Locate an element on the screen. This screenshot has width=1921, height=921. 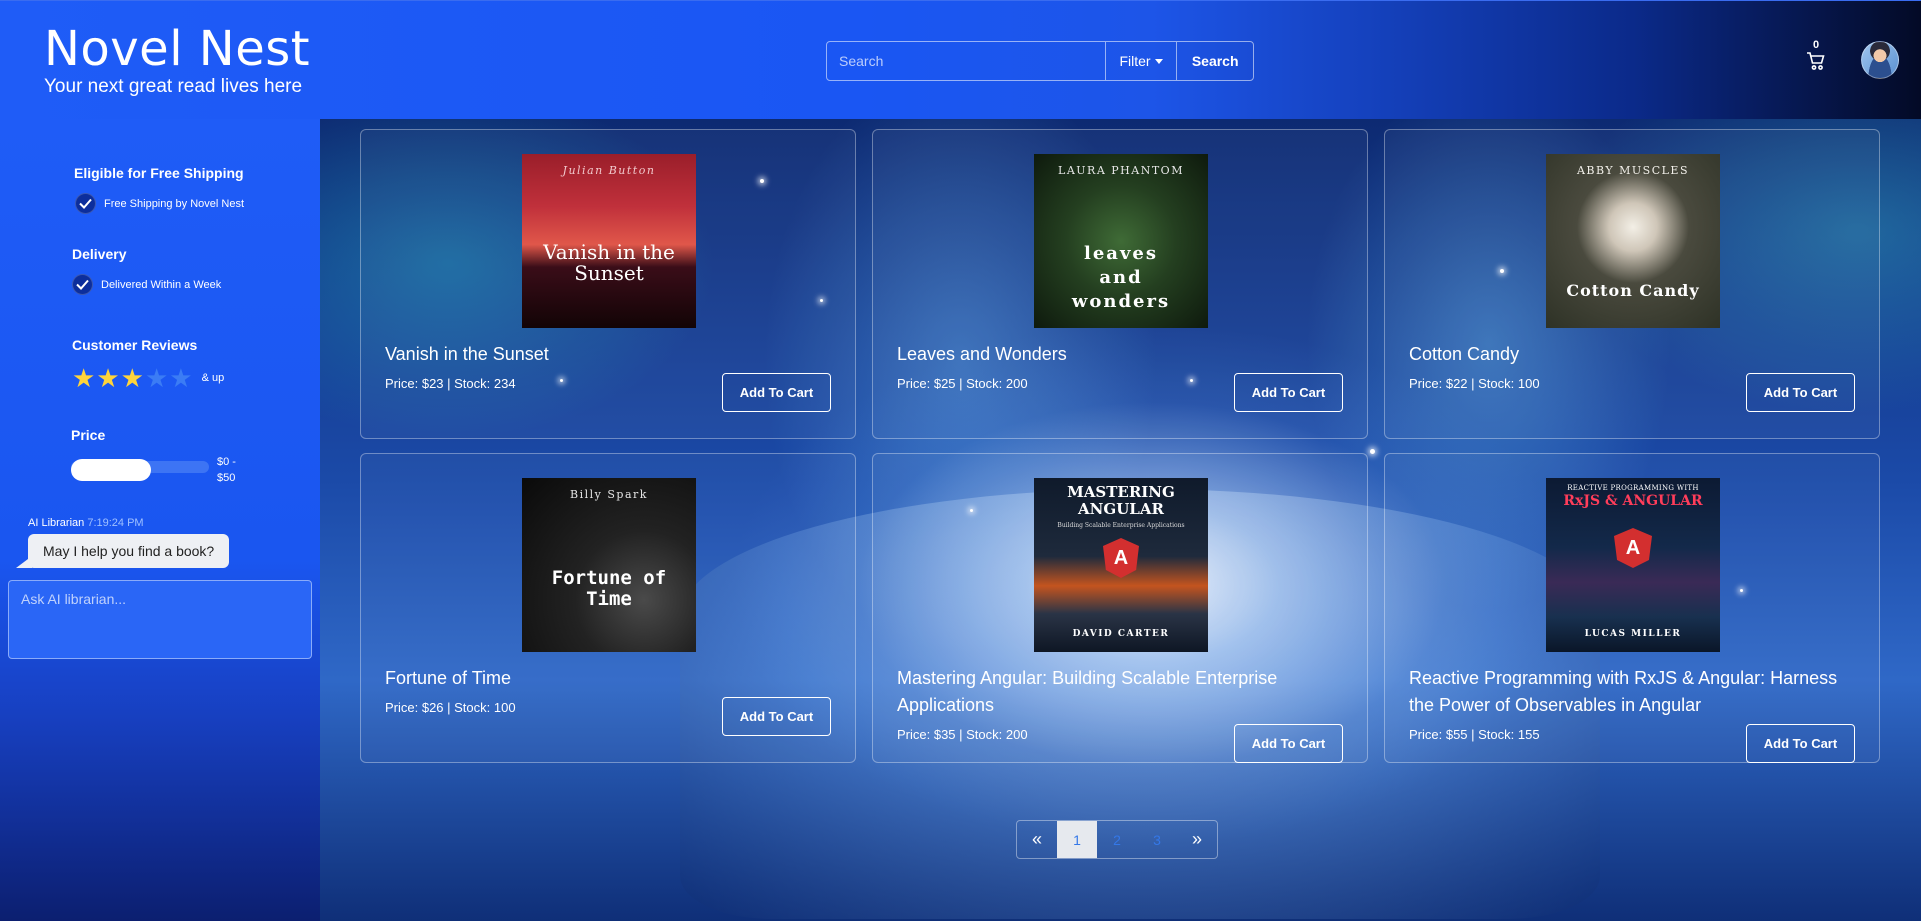
pagination-page: 1 is located at coordinates (1077, 839).